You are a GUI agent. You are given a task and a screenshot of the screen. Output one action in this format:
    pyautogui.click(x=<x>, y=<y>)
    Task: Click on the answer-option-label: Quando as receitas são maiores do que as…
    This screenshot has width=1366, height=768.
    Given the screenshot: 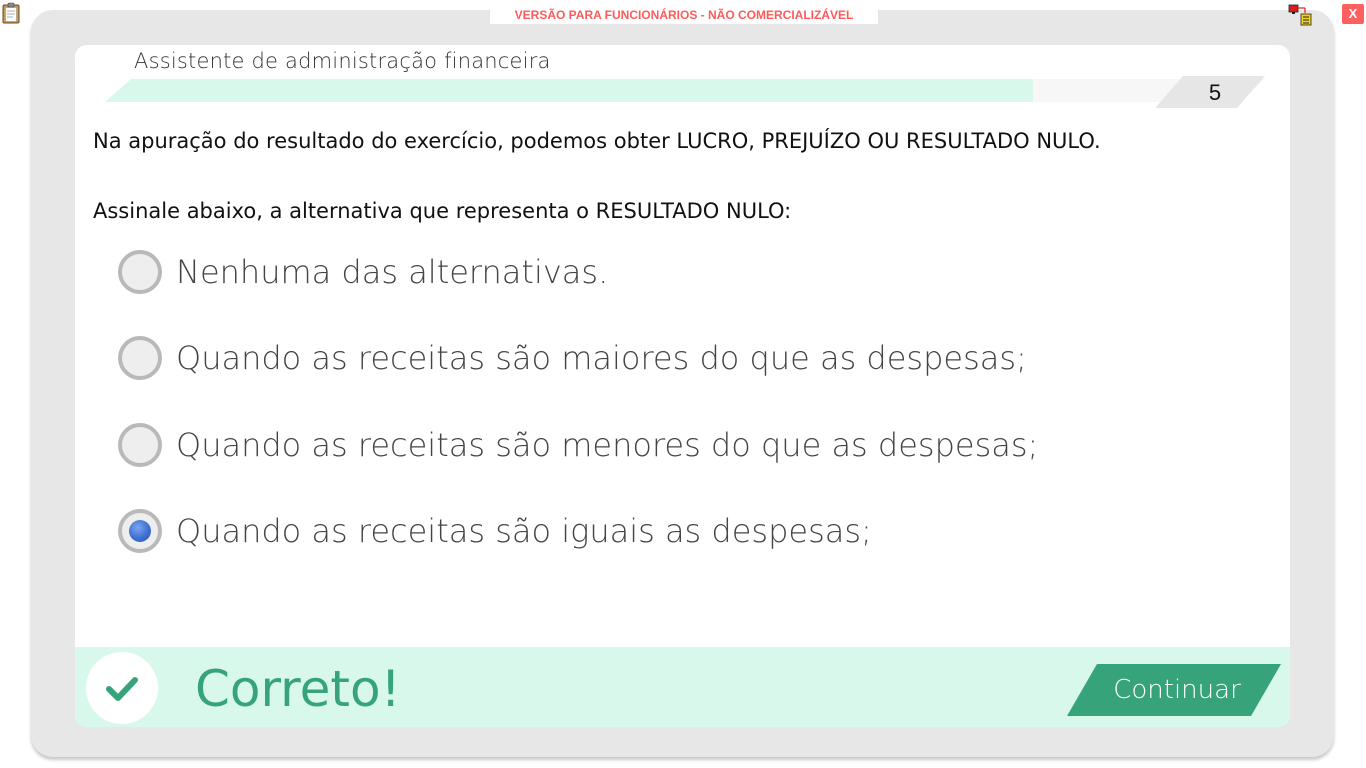 What is the action you would take?
    pyautogui.click(x=601, y=358)
    